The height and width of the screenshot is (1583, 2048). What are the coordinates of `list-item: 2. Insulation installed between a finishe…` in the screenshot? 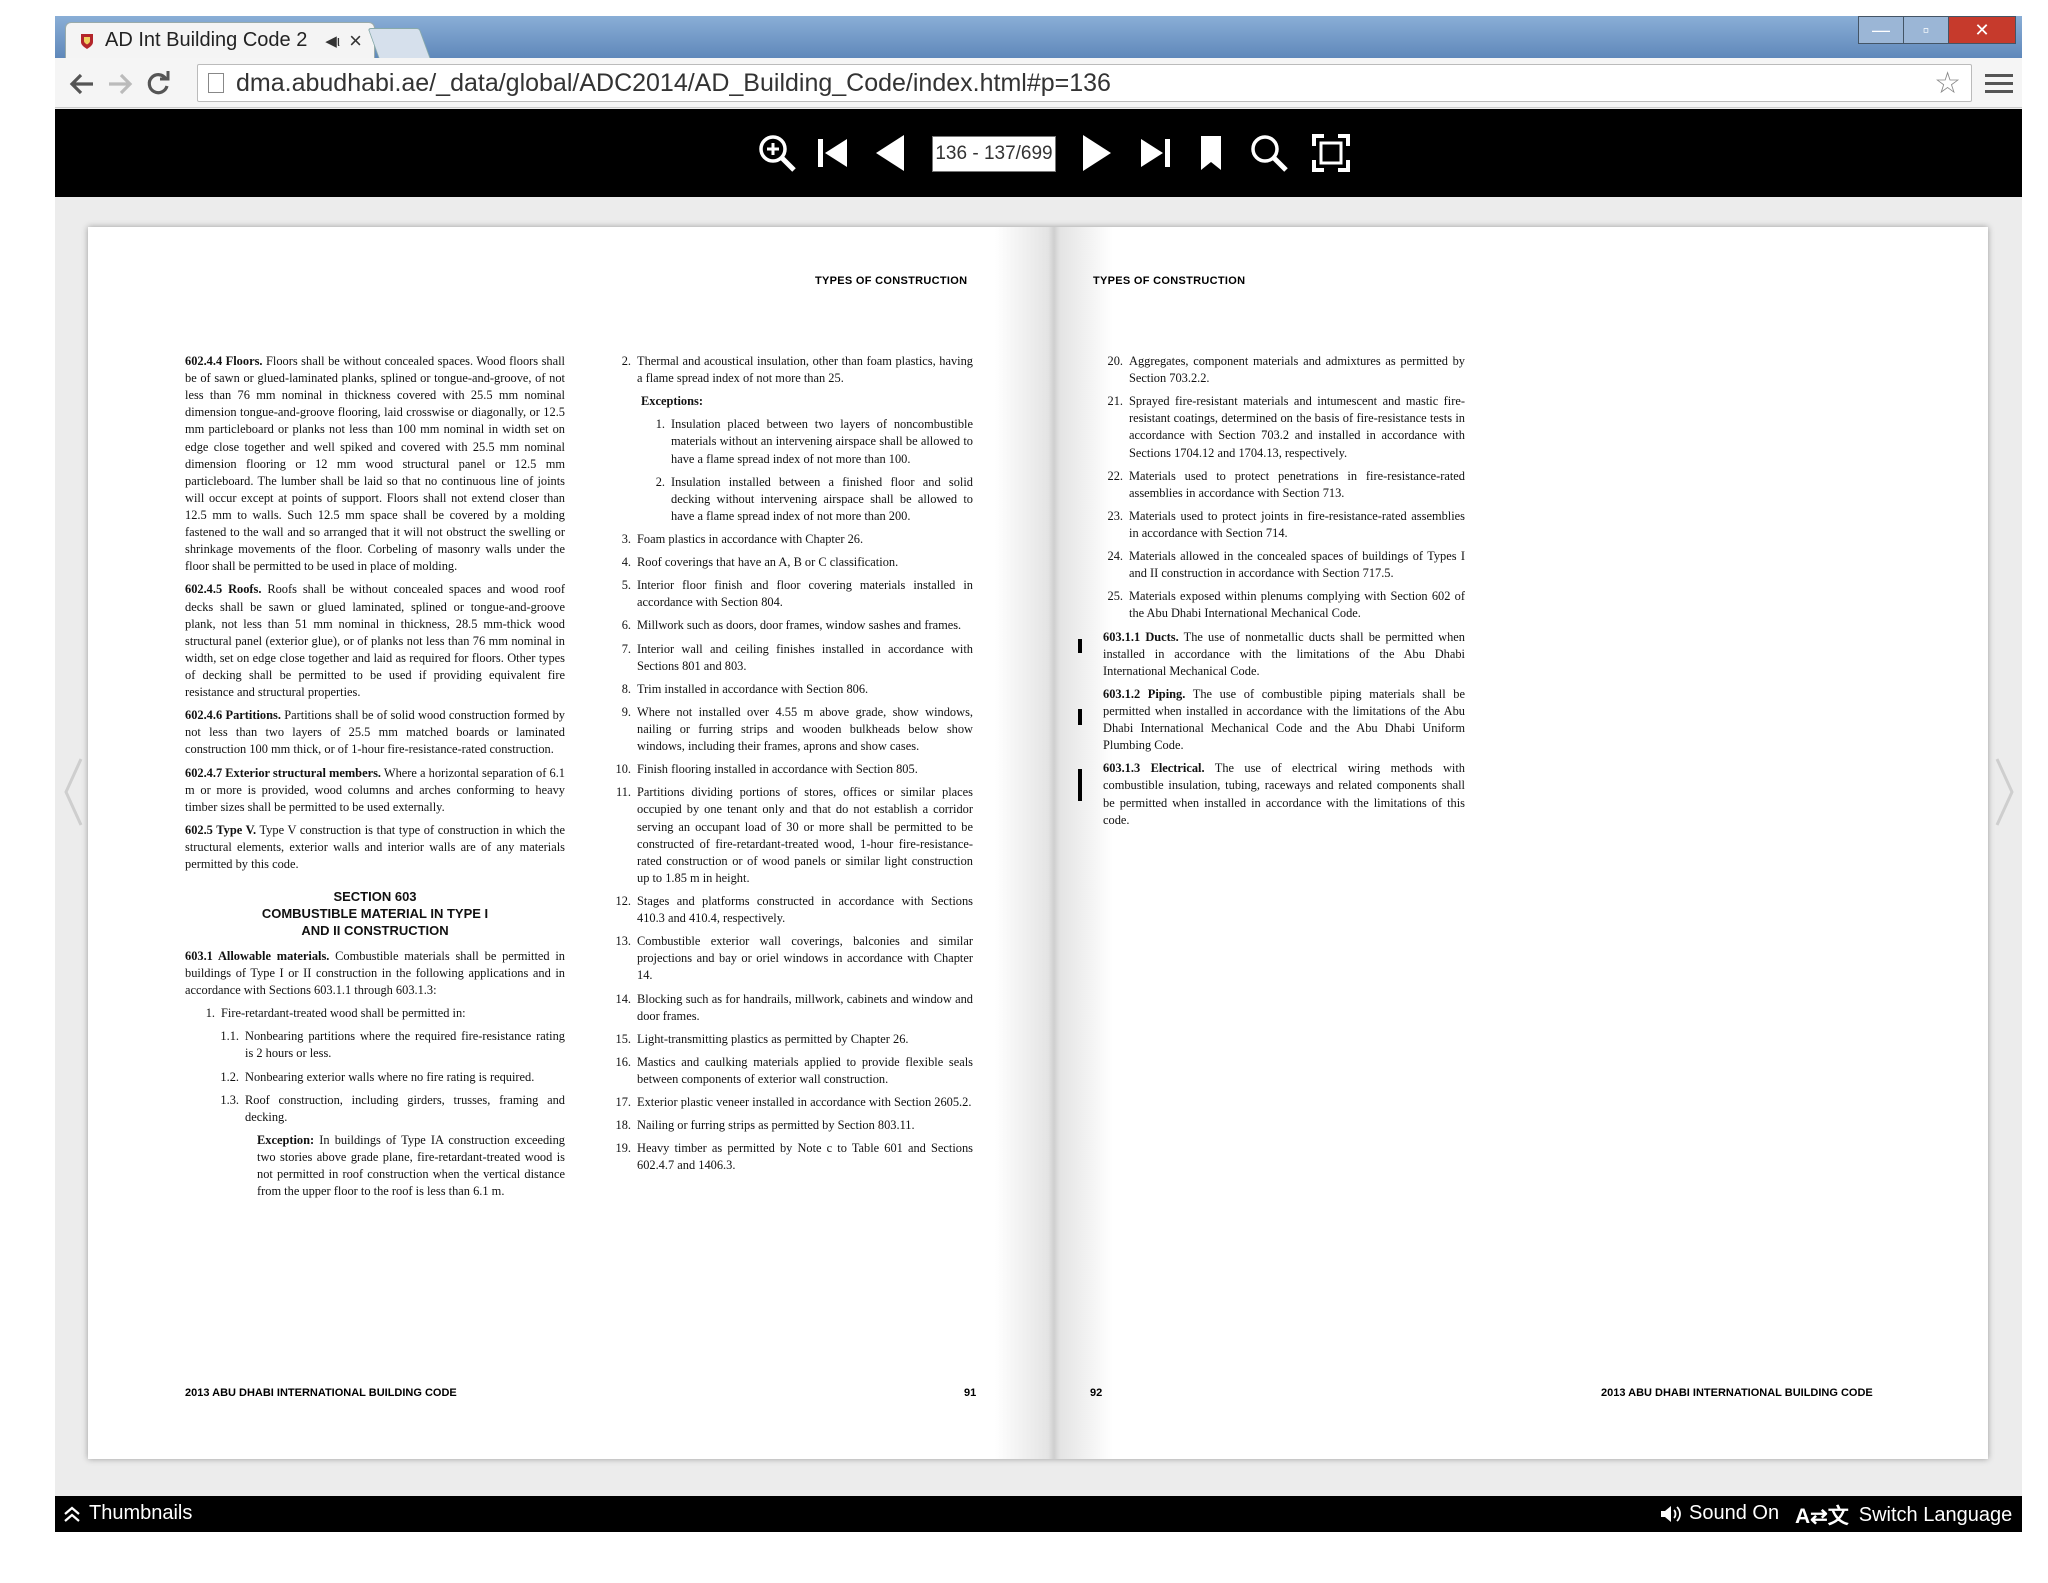 It's located at (809, 499).